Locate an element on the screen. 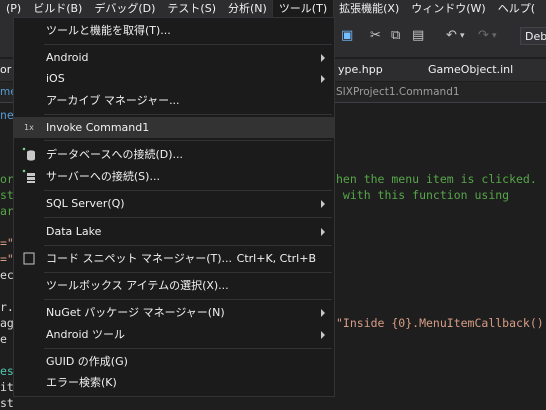 The width and height of the screenshot is (546, 410). menu-item-data-lake: Data Lake is located at coordinates (174, 231).